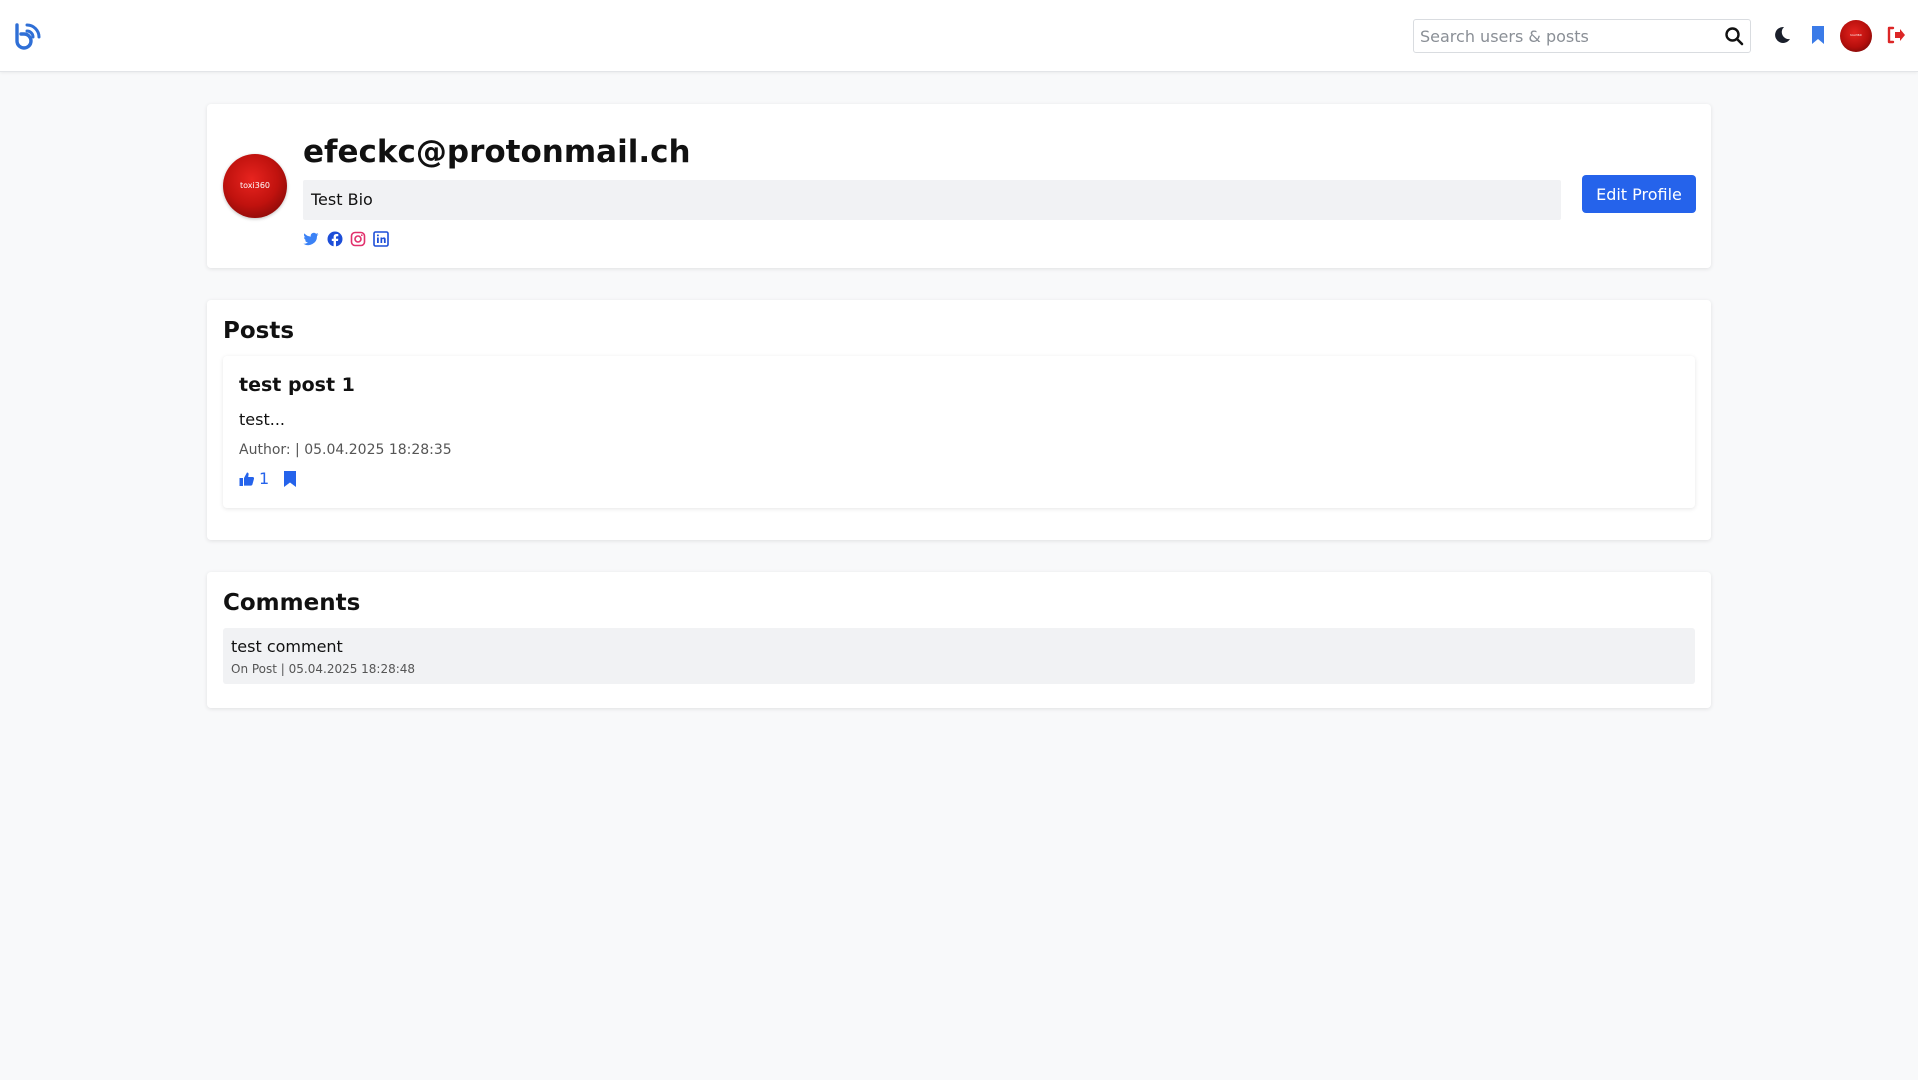 The width and height of the screenshot is (1918, 1080). Describe the element at coordinates (932, 200) in the screenshot. I see `profile-bio: Test Bio` at that location.